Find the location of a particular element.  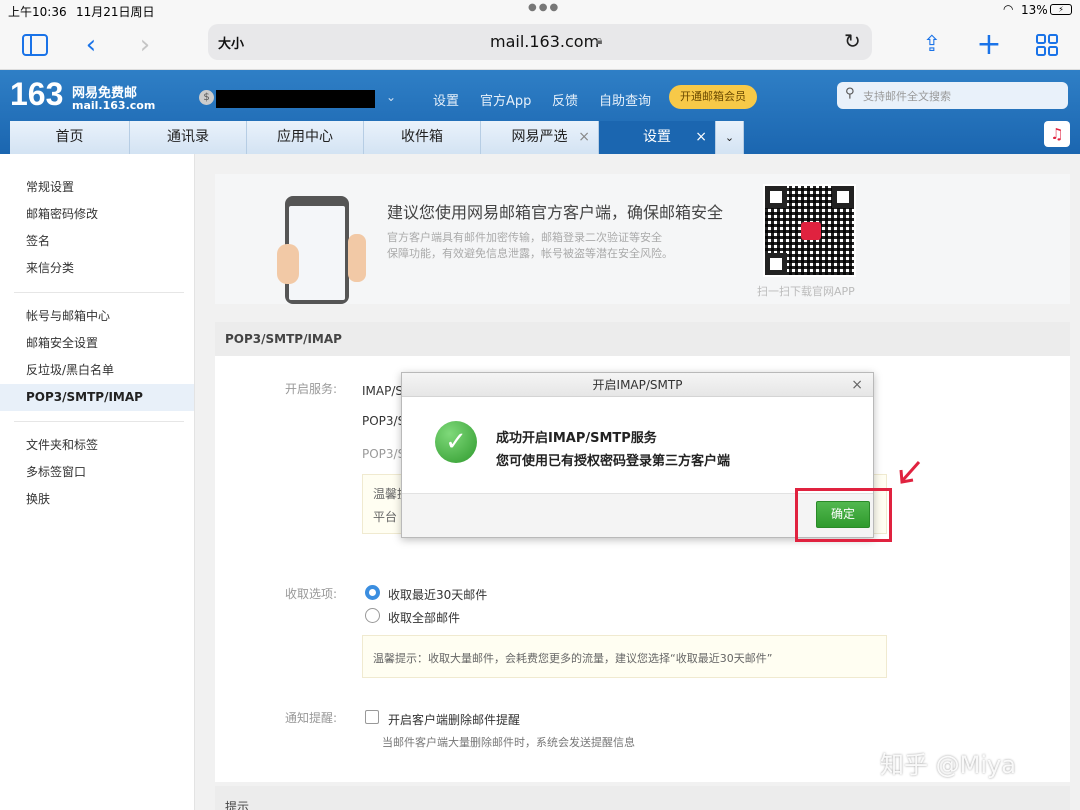

status-time: 上午10:36 is located at coordinates (37, 12).